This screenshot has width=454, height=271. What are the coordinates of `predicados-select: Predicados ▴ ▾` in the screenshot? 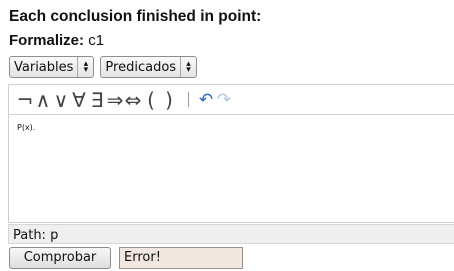 It's located at (149, 67).